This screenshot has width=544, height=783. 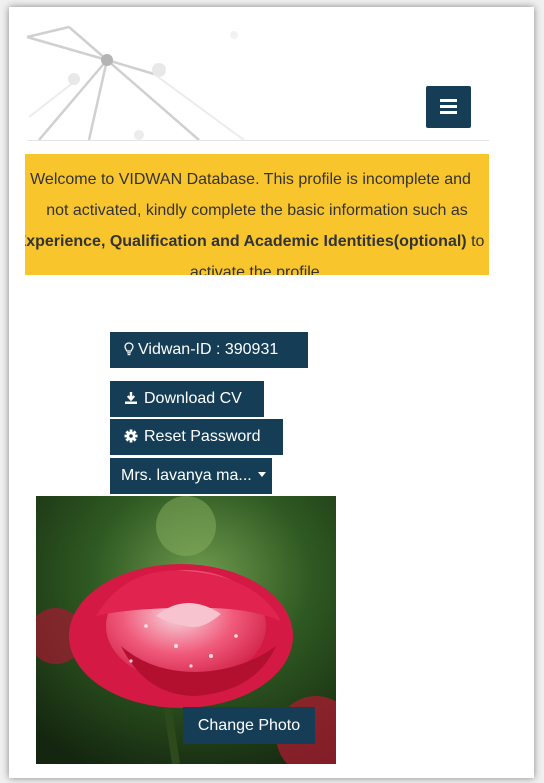 I want to click on notice-line-4: activate the profile., so click(x=257, y=269).